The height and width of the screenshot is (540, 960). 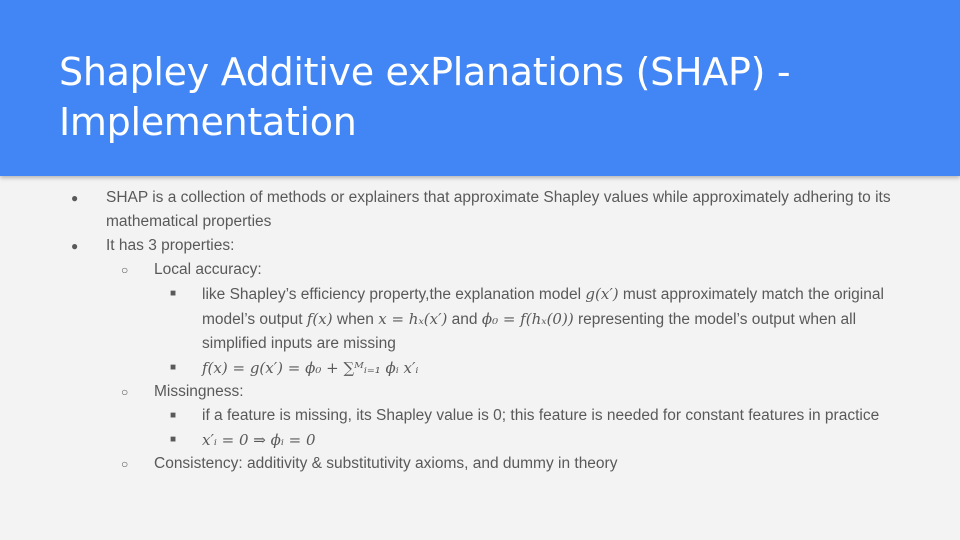 What do you see at coordinates (208, 269) in the screenshot?
I see `bullet-text: Local accuracy:` at bounding box center [208, 269].